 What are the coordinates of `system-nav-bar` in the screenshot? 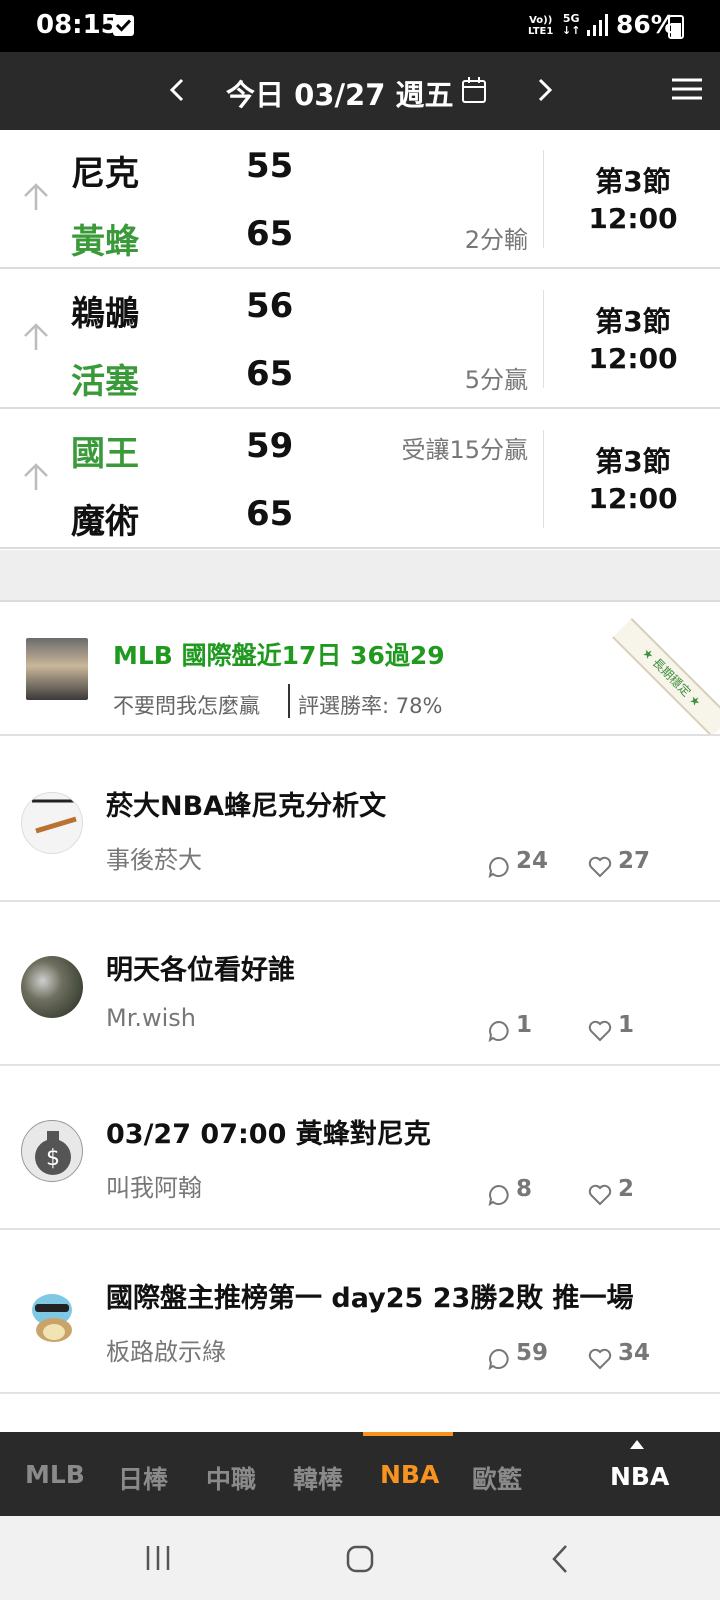 It's located at (360, 1558).